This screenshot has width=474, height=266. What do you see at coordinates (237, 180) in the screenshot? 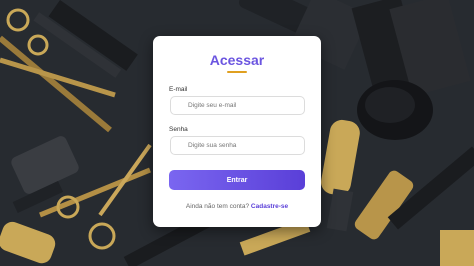
I see `submit-button: Entrar` at bounding box center [237, 180].